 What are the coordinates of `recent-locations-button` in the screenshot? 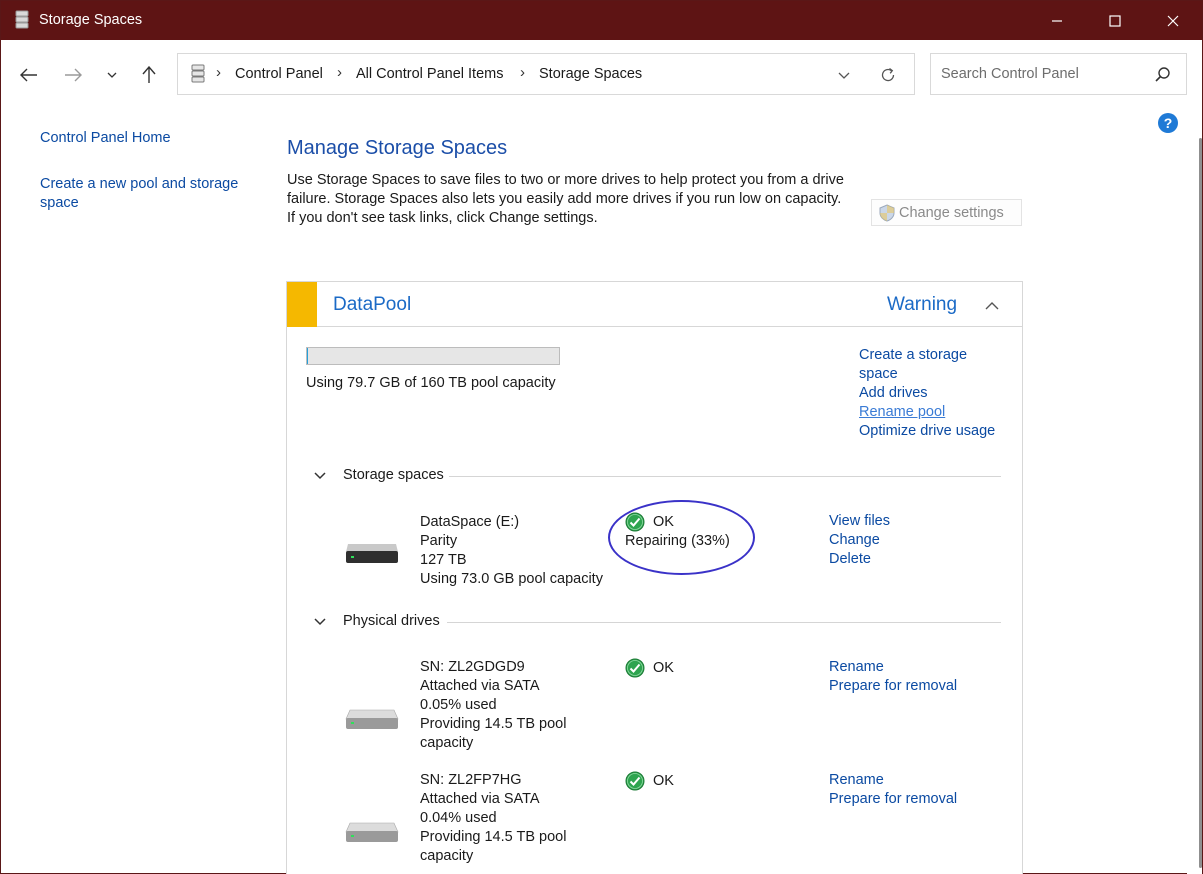 It's located at (112, 75).